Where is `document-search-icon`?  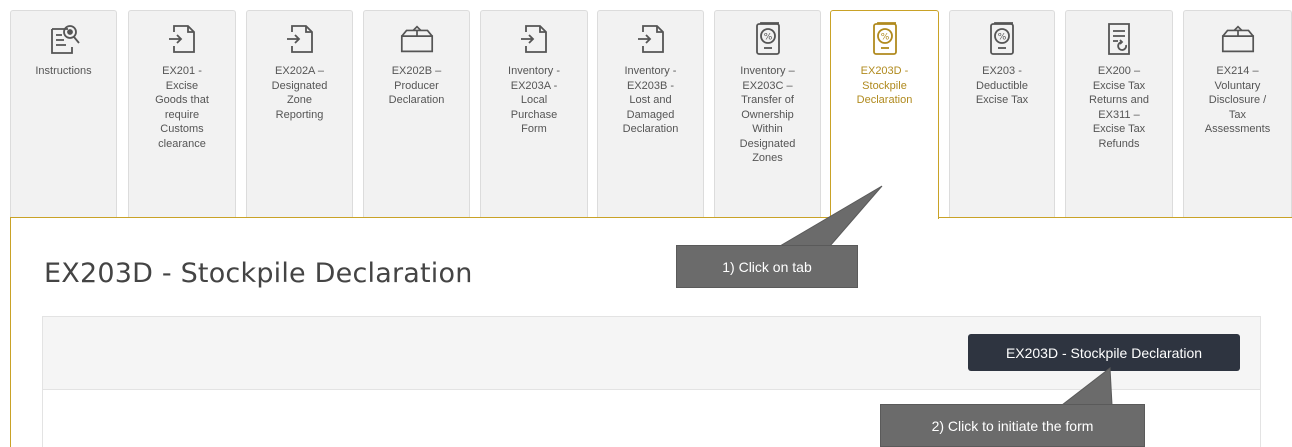 document-search-icon is located at coordinates (64, 39).